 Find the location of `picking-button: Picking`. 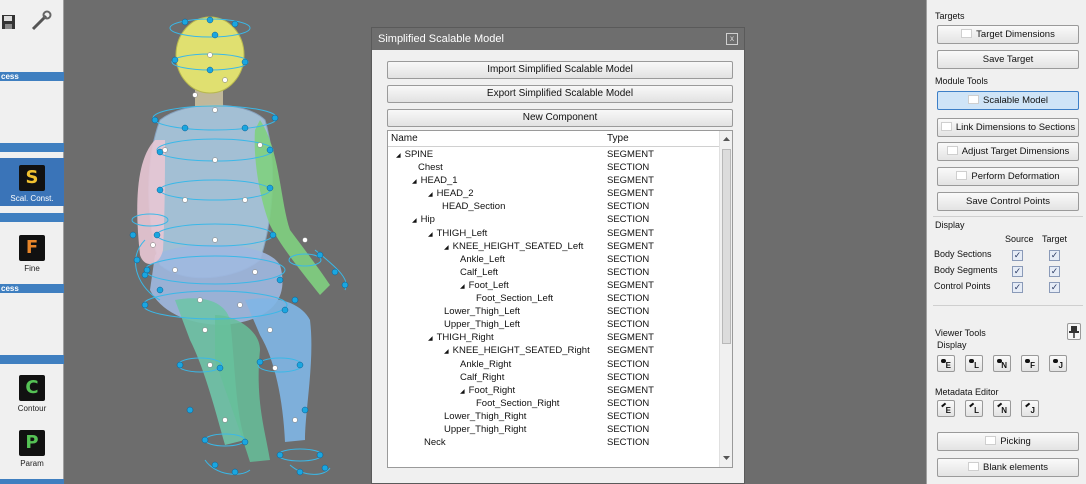

picking-button: Picking is located at coordinates (1008, 441).